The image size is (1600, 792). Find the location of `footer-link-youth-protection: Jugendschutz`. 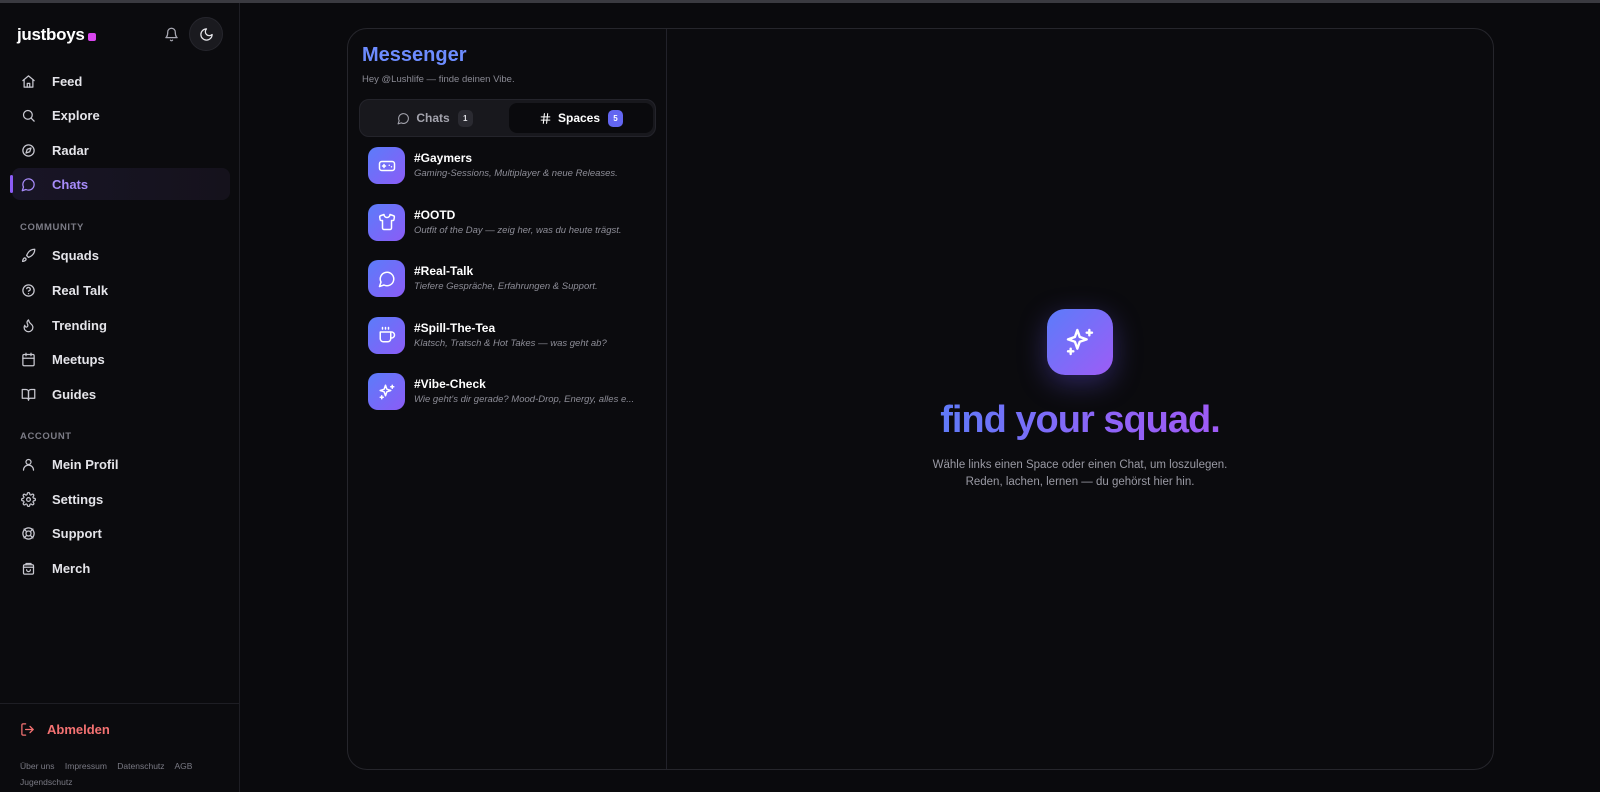

footer-link-youth-protection: Jugendschutz is located at coordinates (46, 782).